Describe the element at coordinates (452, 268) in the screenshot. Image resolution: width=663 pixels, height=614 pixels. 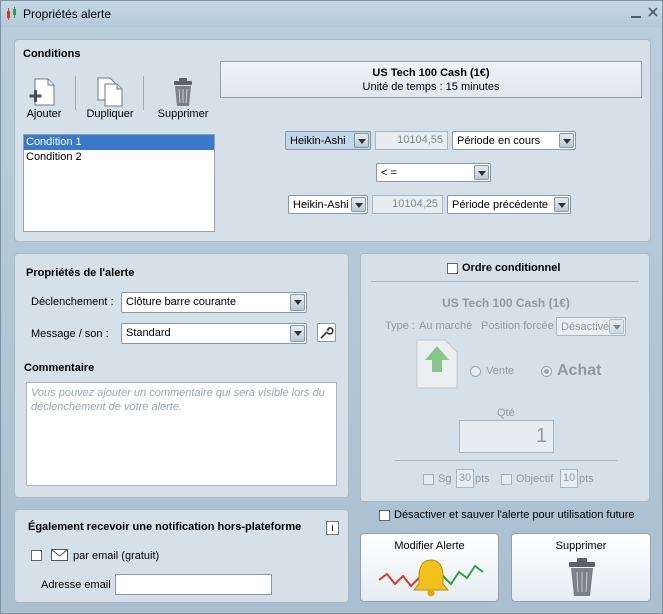
I see `conditional-order-checkbox` at that location.